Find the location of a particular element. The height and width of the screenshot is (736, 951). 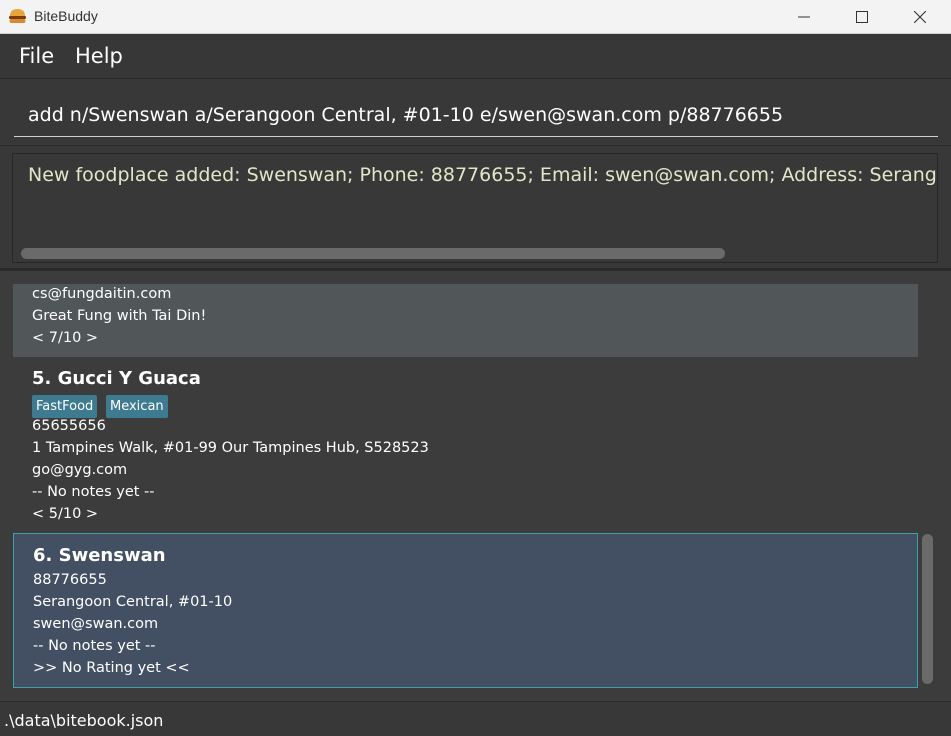

card-phone: 65655656 is located at coordinates (69, 426).